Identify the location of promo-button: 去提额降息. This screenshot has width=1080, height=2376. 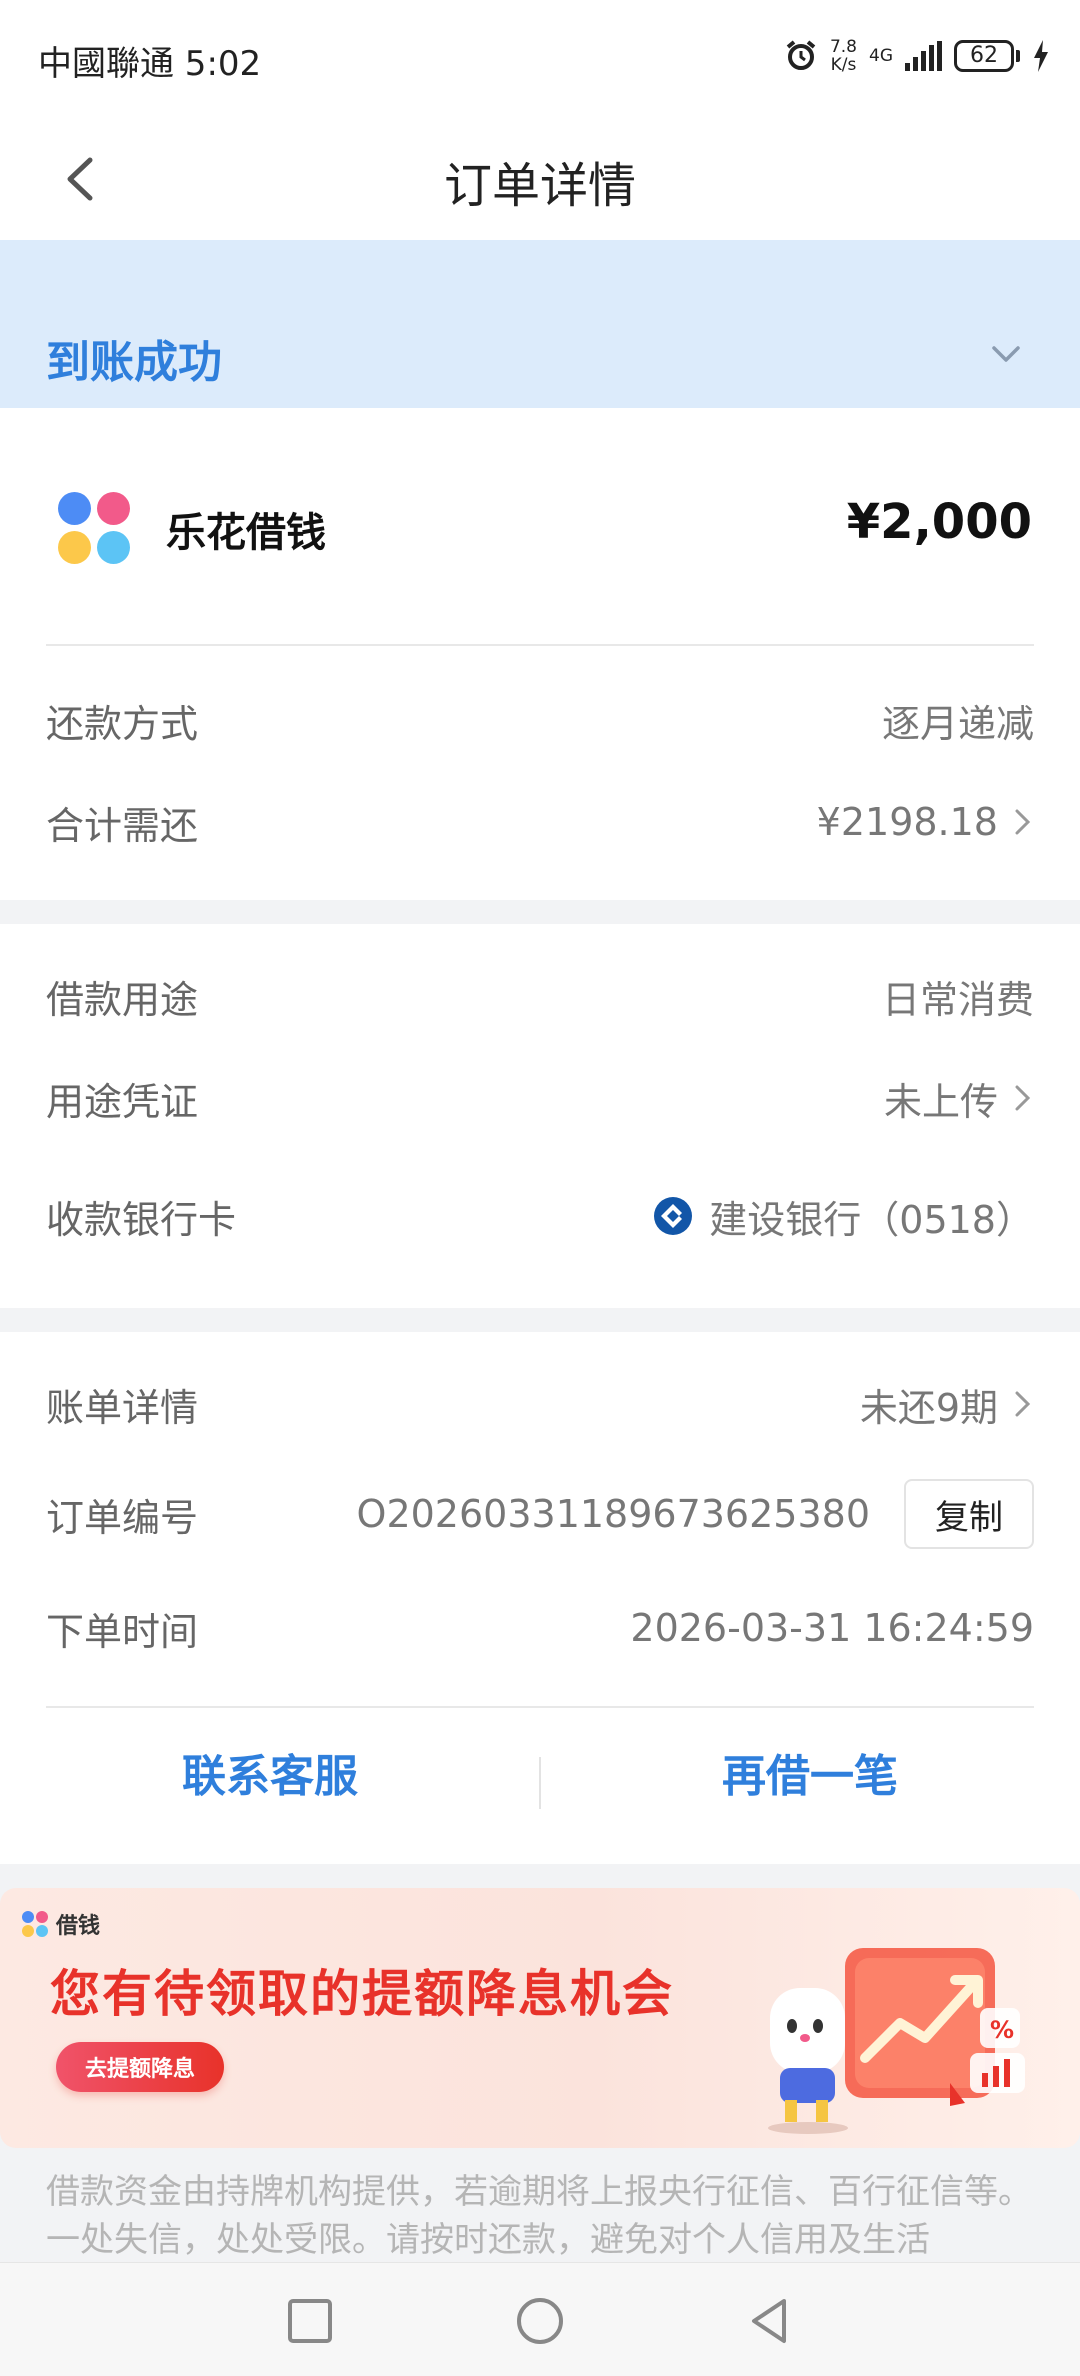
(140, 2067).